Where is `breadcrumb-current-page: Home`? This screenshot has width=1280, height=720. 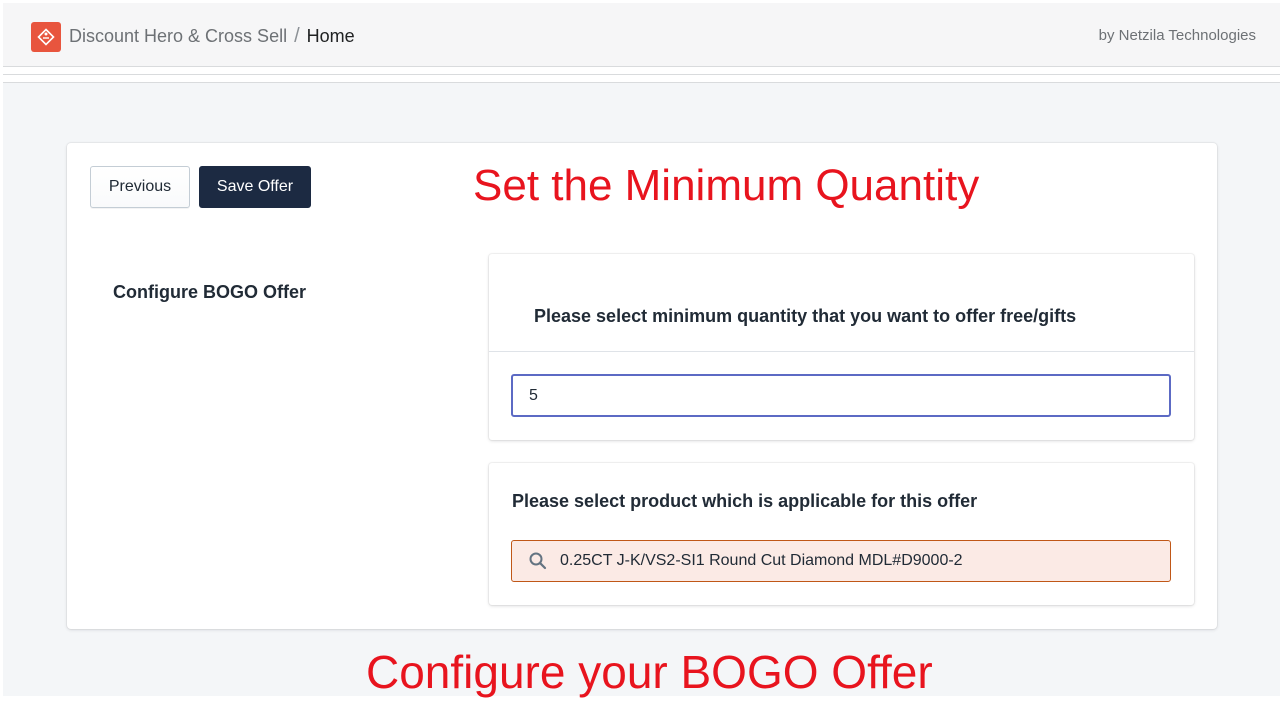
breadcrumb-current-page: Home is located at coordinates (330, 35).